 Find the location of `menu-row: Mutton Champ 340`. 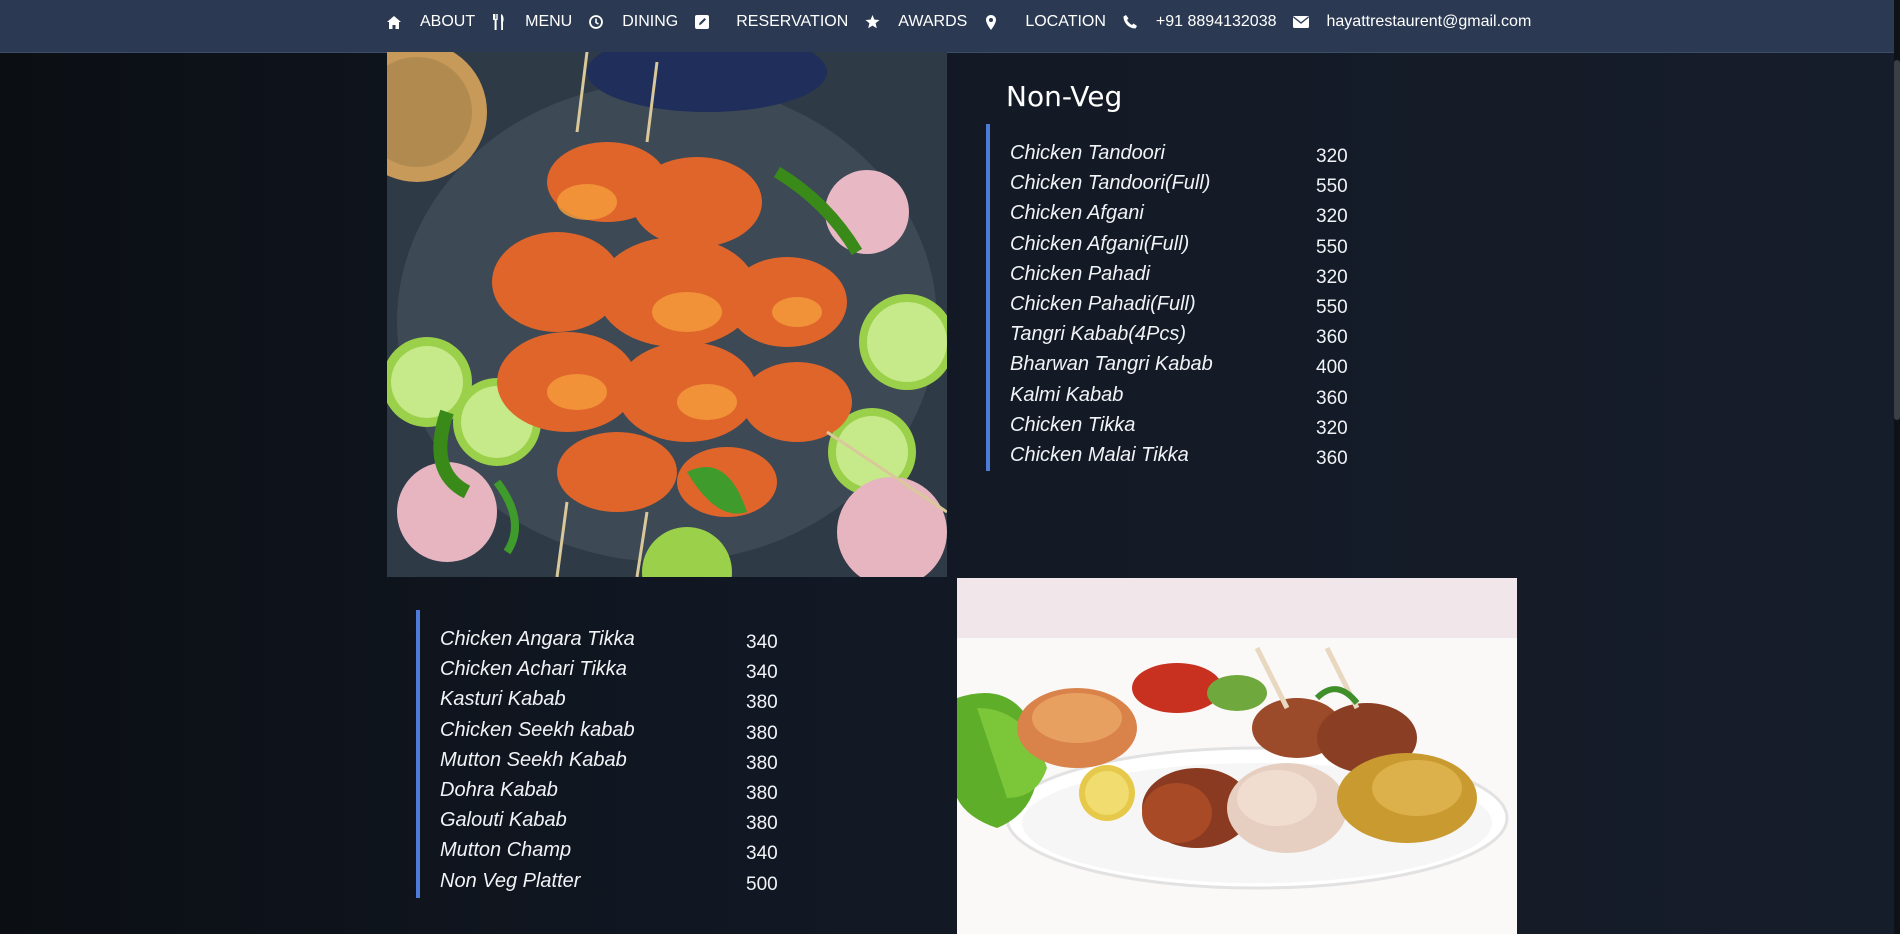

menu-row: Mutton Champ 340 is located at coordinates (620, 854).